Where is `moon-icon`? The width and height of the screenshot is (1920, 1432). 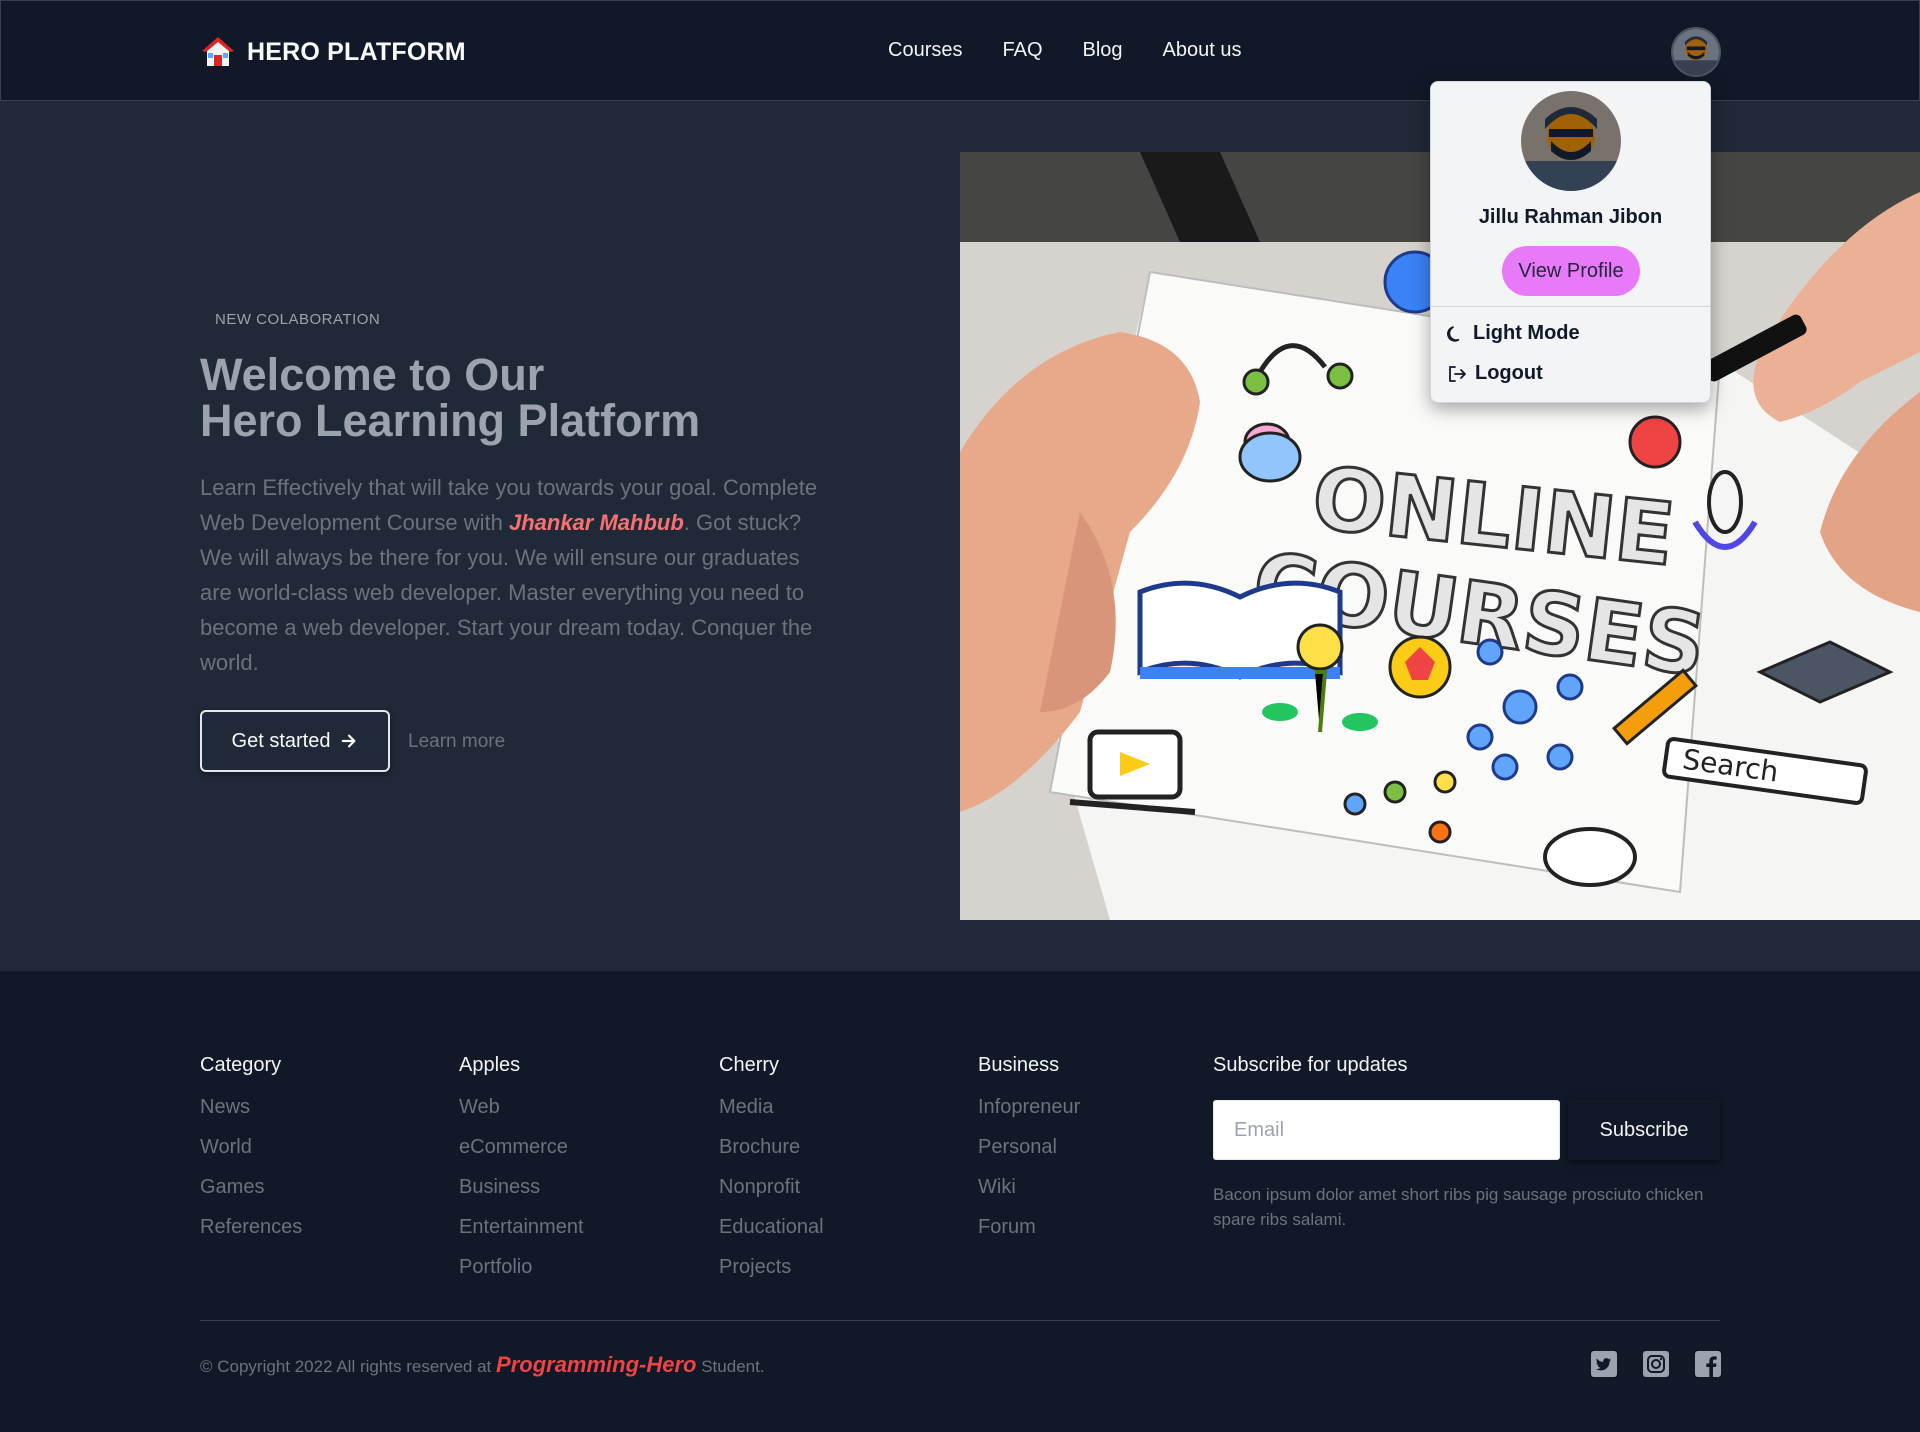 moon-icon is located at coordinates (1453, 333).